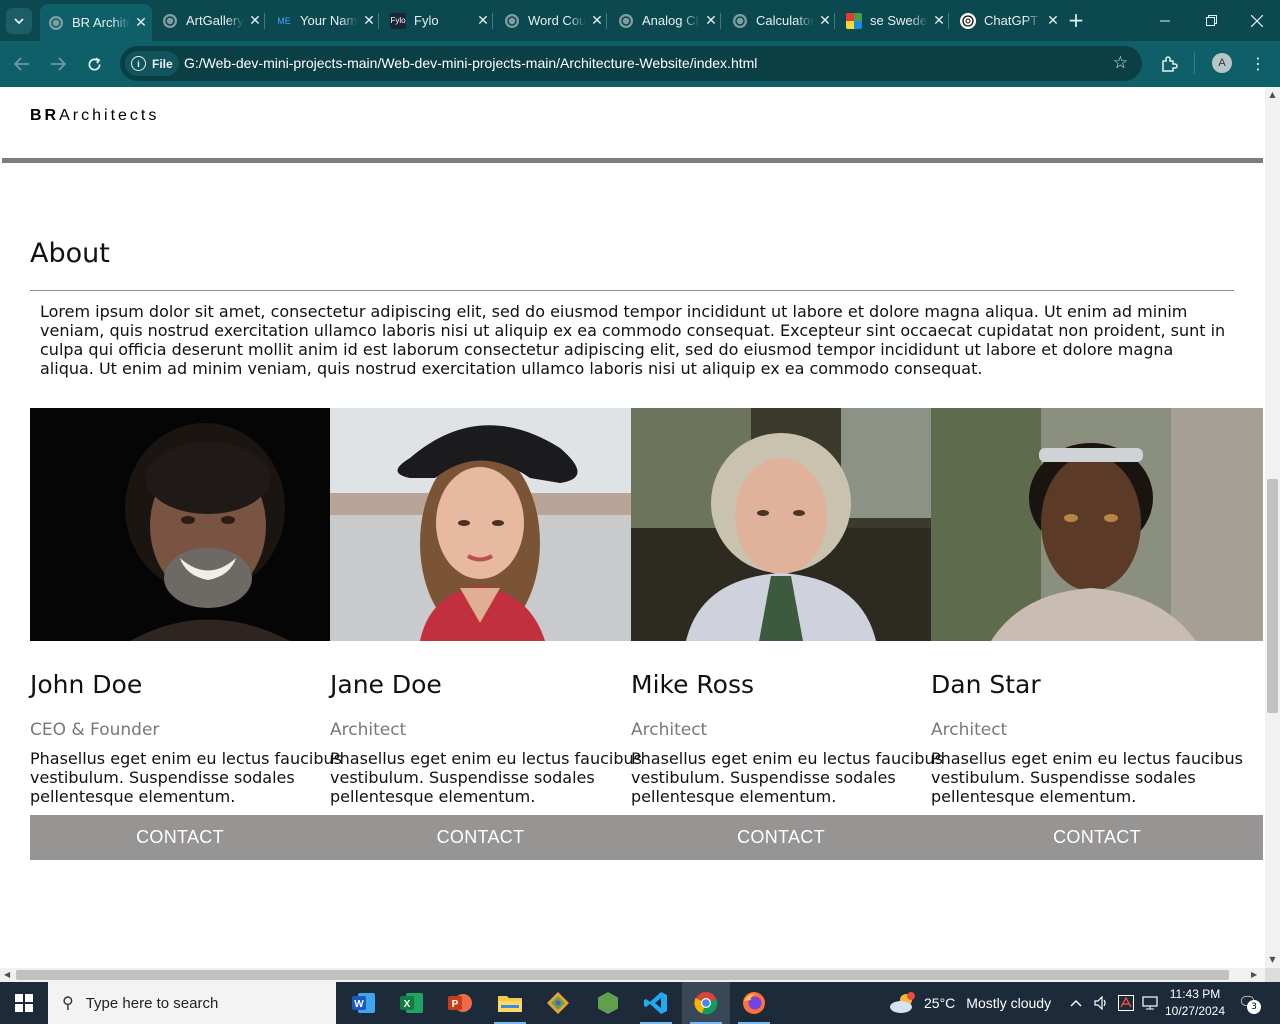  Describe the element at coordinates (666, 20) in the screenshot. I see `tab-analog-clock: Analog Clock ✕` at that location.